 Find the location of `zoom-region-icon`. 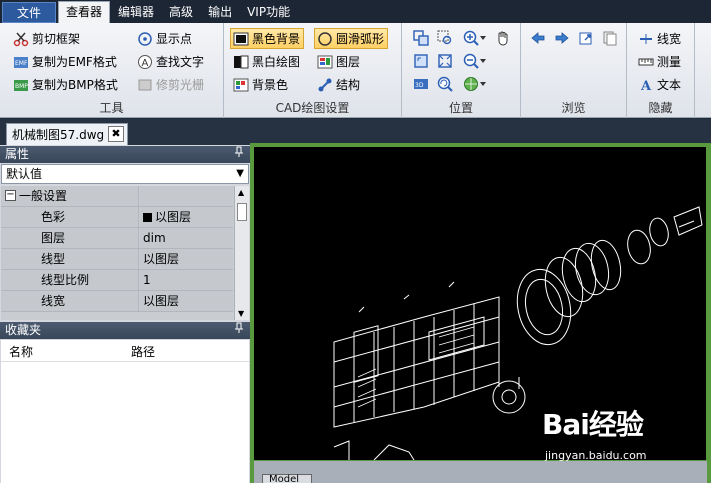

zoom-region-icon is located at coordinates (445, 38).